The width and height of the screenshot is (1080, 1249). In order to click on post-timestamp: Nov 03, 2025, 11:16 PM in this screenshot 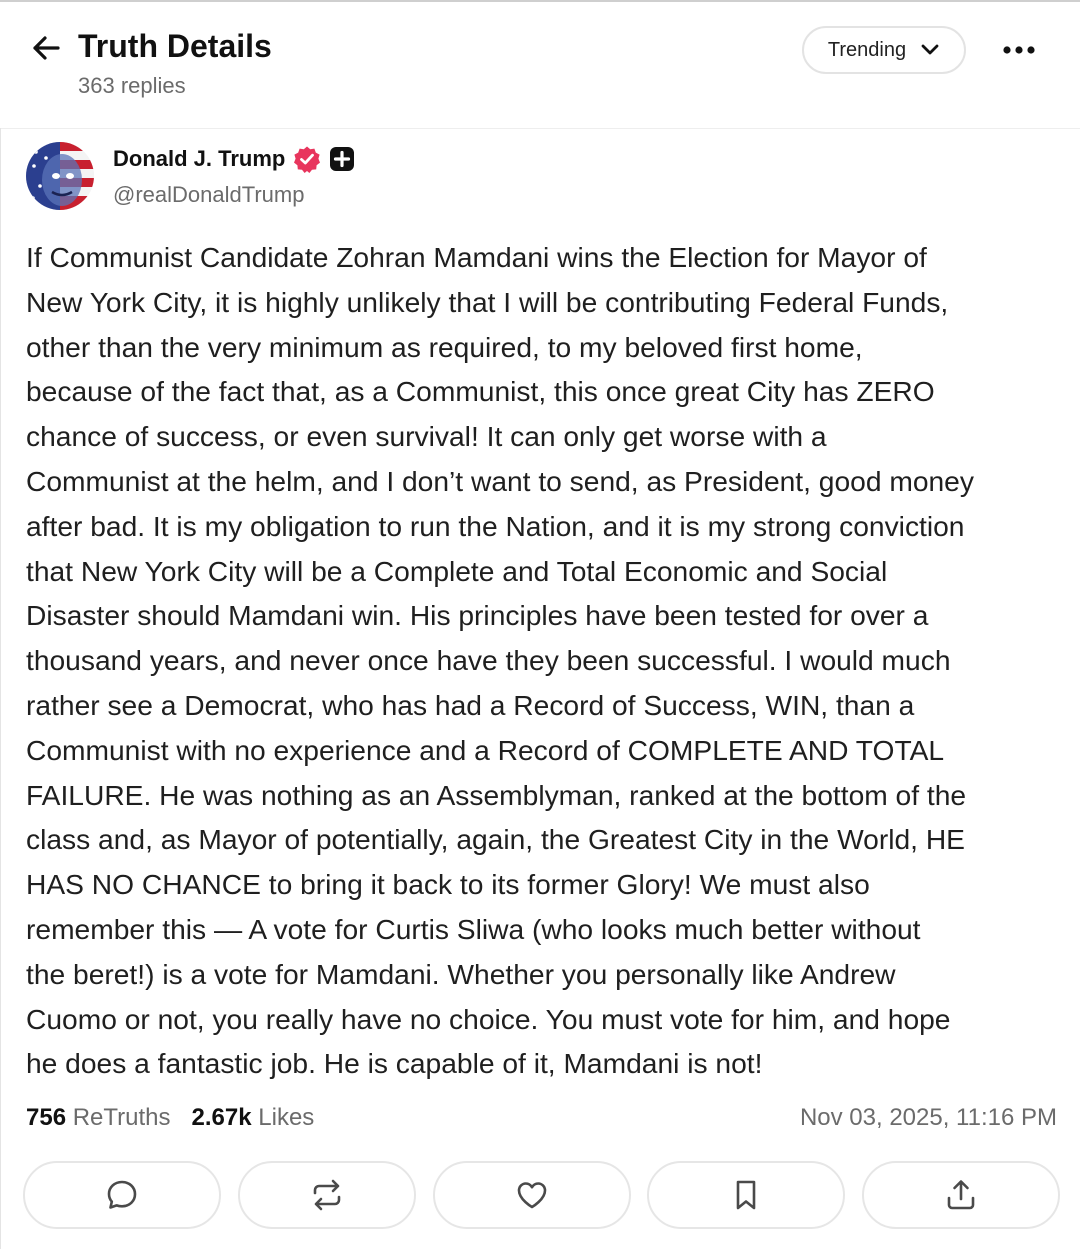, I will do `click(928, 1117)`.